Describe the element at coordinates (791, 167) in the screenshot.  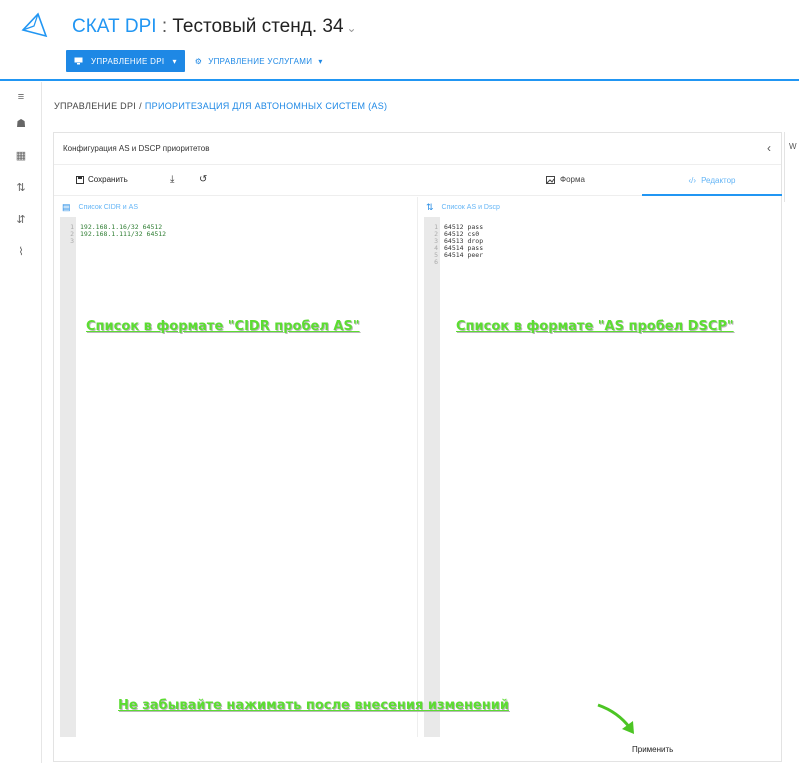
I see `side-panel-edge: W` at that location.